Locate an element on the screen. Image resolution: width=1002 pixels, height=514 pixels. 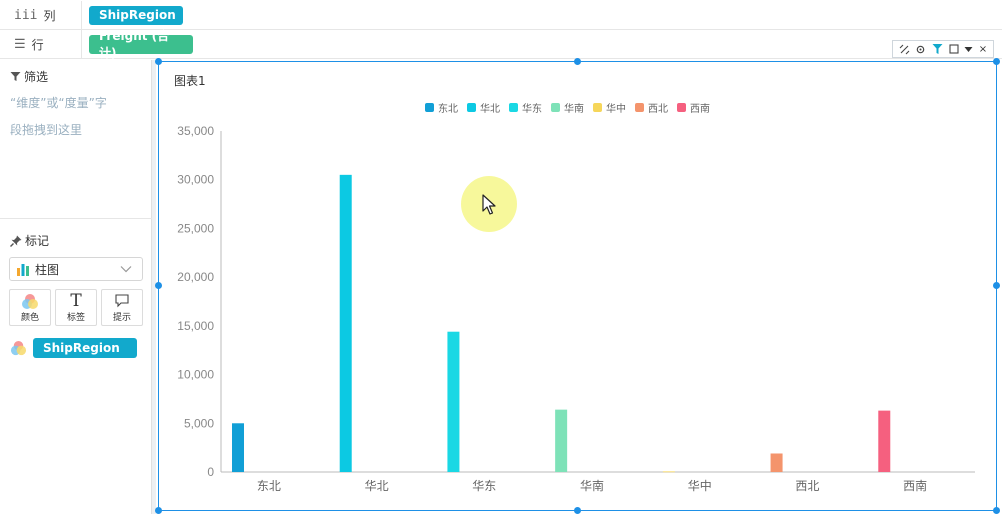
label-button: T 标签 is located at coordinates (76, 307).